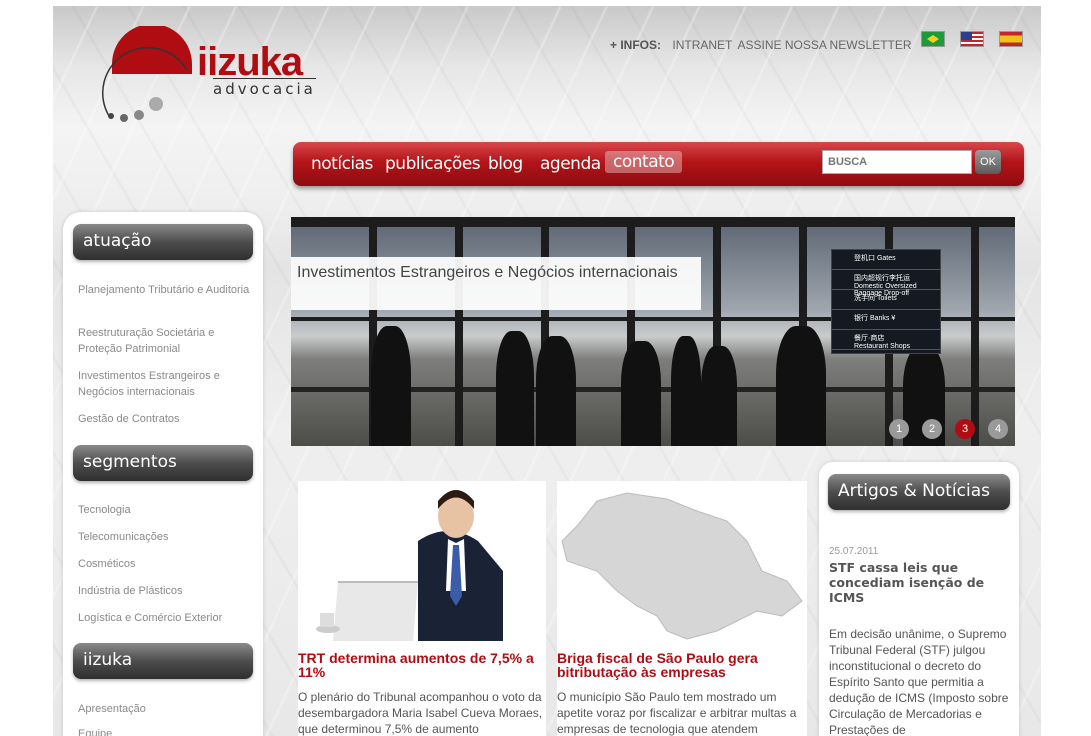 Image resolution: width=1091 pixels, height=736 pixels. Describe the element at coordinates (165, 591) in the screenshot. I see `sidebar-item-plasticos: Indústria de Plásticos` at that location.